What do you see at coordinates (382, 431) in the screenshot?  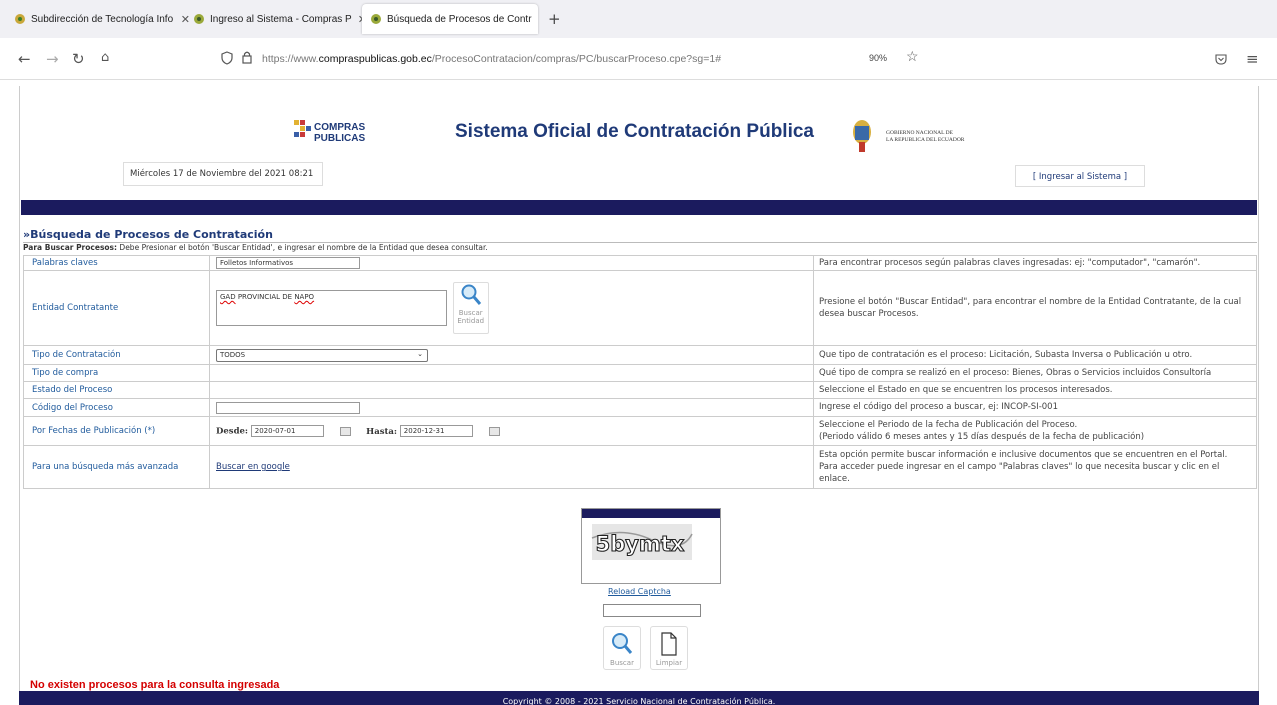 I see `to-label: Hasta:` at bounding box center [382, 431].